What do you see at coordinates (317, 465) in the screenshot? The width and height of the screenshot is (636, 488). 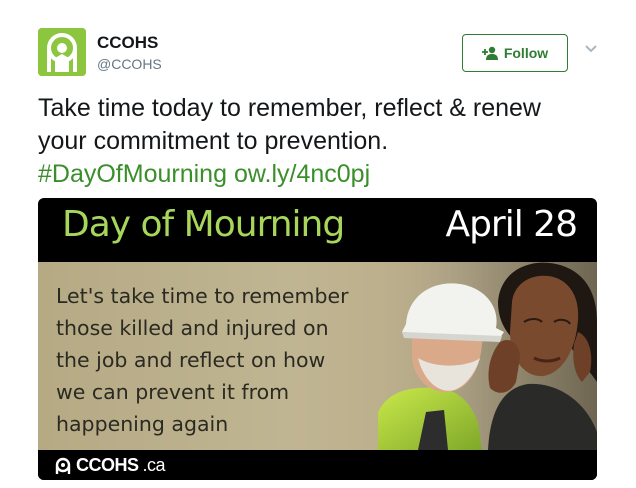 I see `image-footer: CCOHS .ca` at bounding box center [317, 465].